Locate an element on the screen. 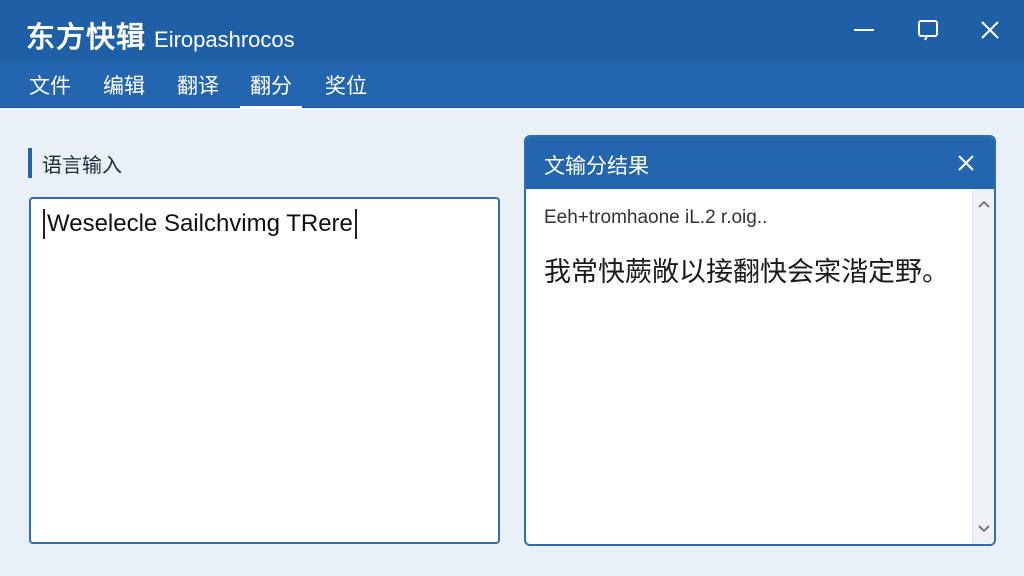 The image size is (1024, 576). maximize-icon is located at coordinates (928, 30).